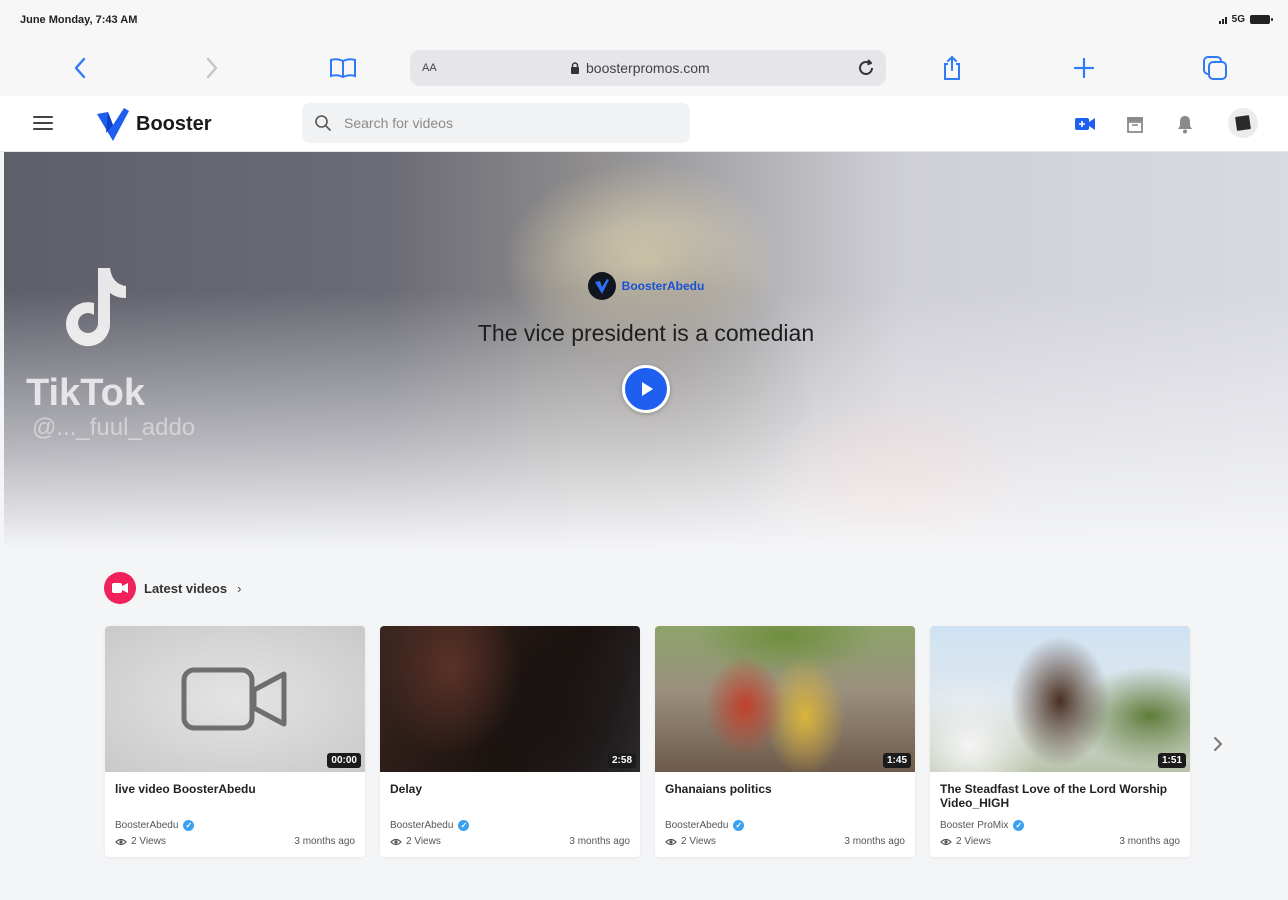 This screenshot has height=900, width=1288. I want to click on tiktok-handle: @..._fuul_addo, so click(114, 427).